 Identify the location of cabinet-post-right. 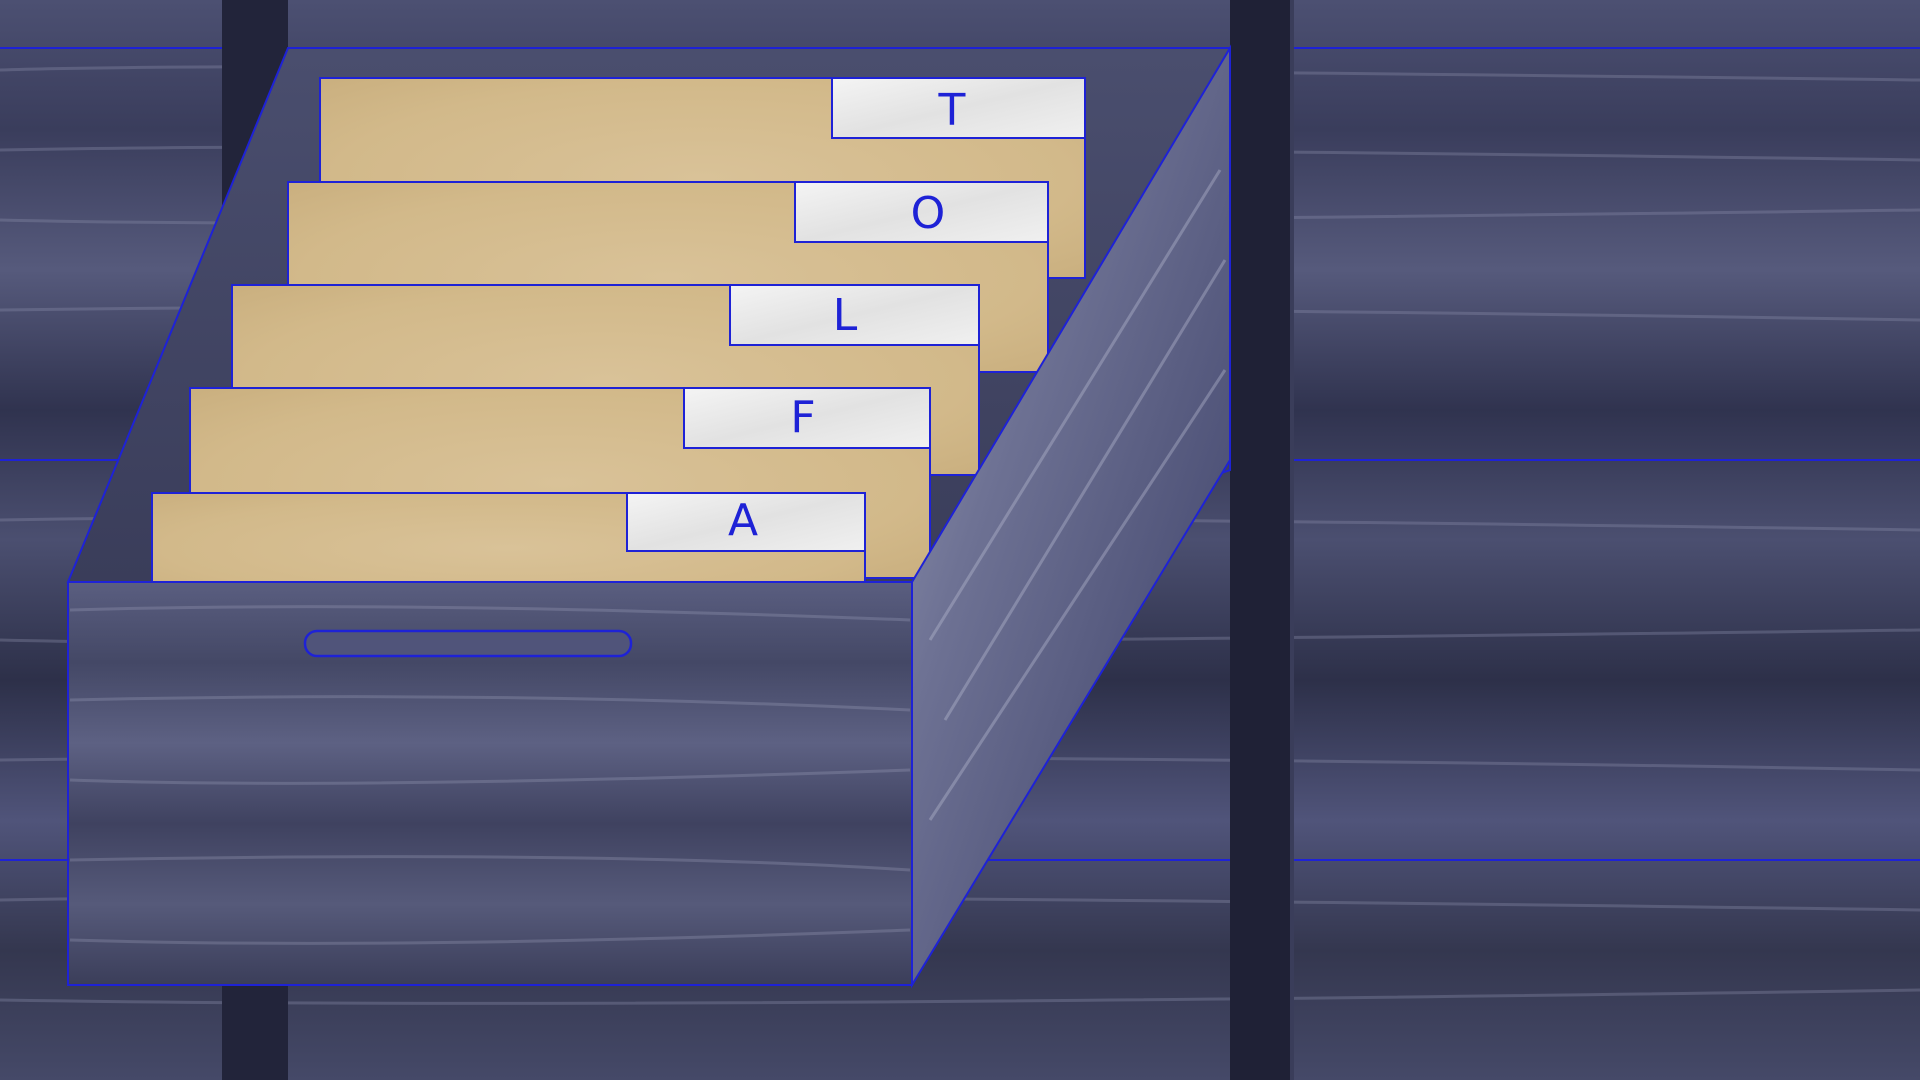
(1261, 540).